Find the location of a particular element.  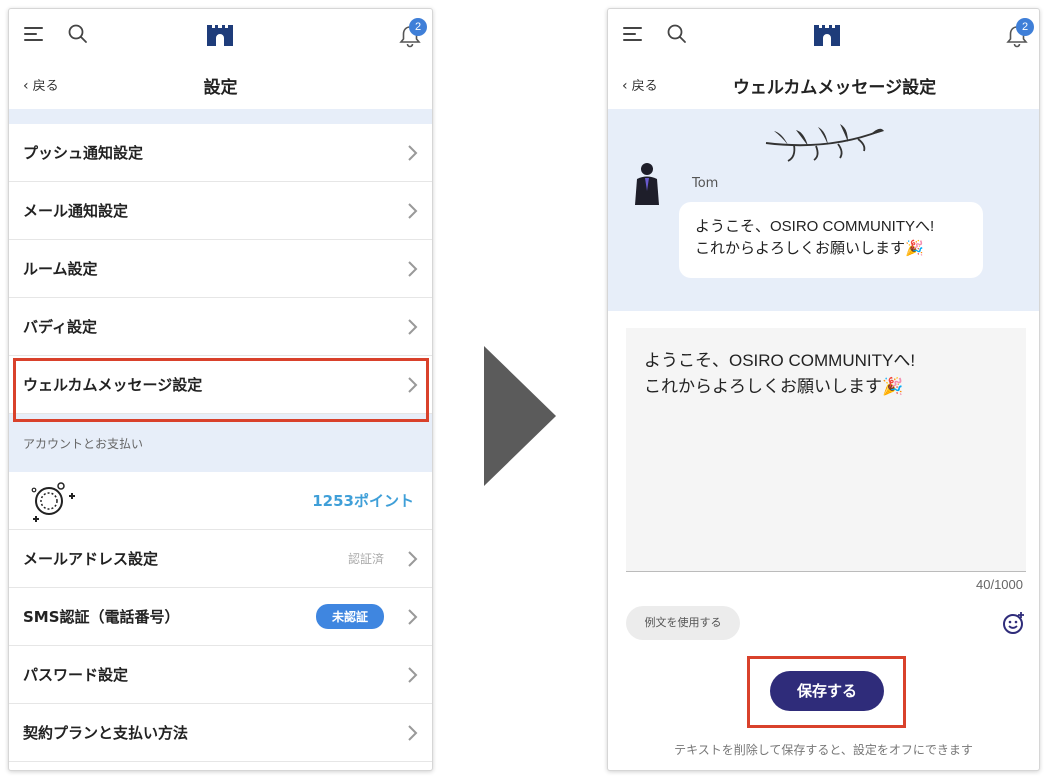

points-coin-icon is located at coordinates (53, 501).